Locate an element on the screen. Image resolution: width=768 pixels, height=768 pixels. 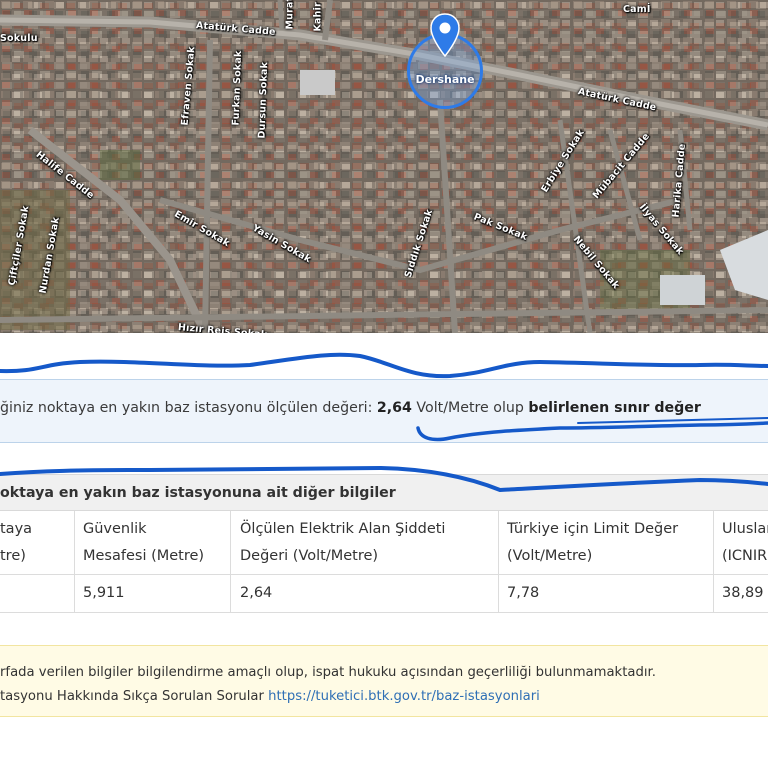
header-line: Mesafesi (Metre) is located at coordinates (144, 556).